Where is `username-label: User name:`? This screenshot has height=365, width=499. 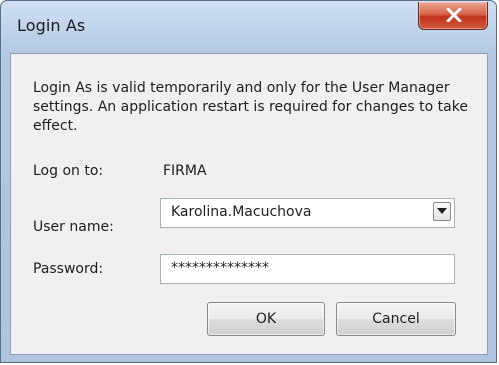 username-label: User name: is located at coordinates (73, 227).